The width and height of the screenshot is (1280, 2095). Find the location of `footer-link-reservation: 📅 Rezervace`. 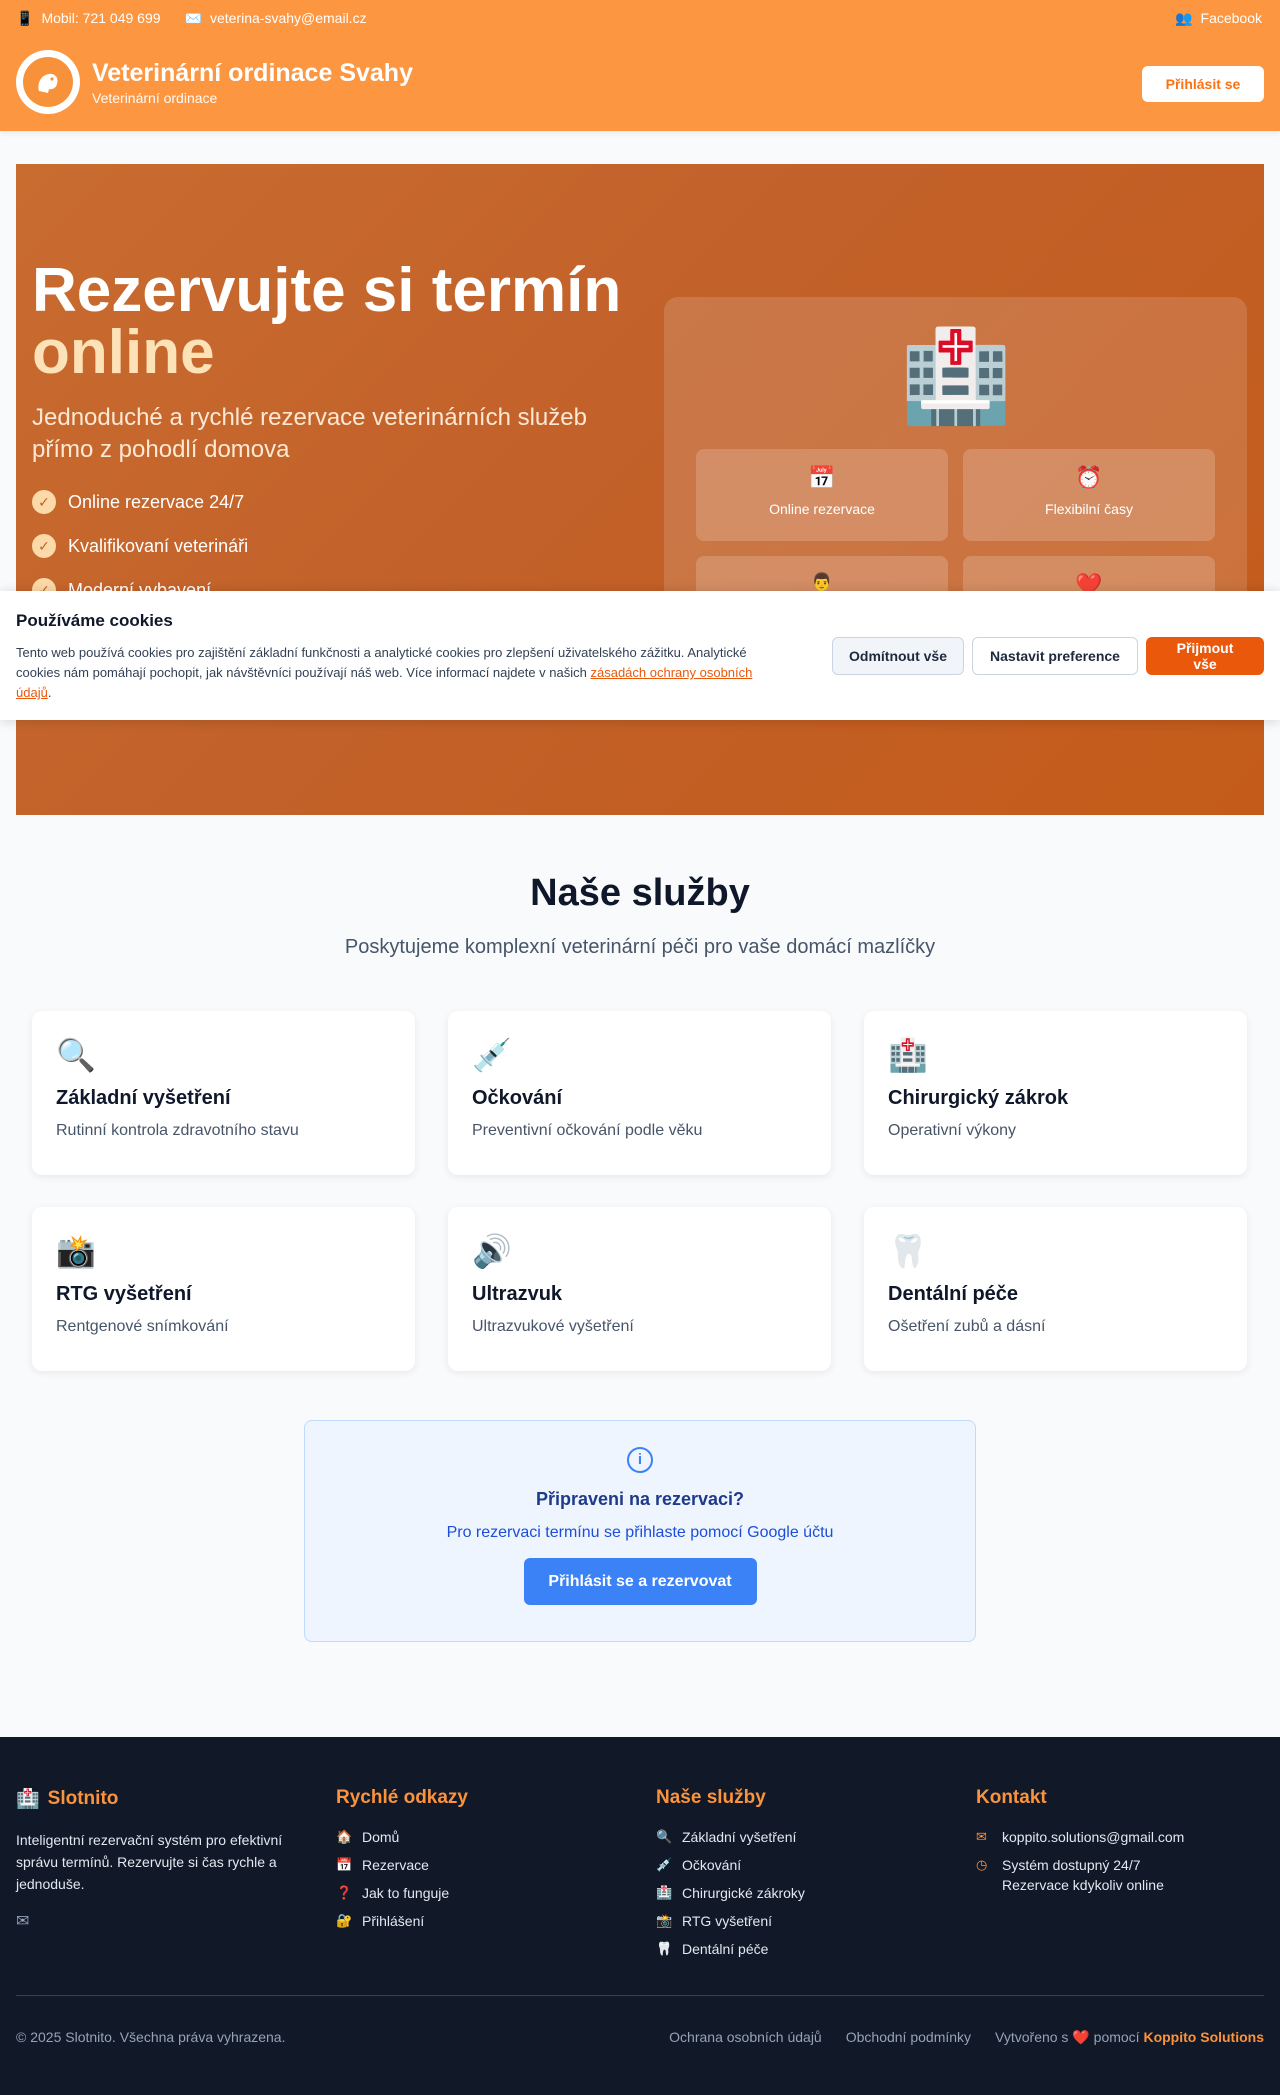

footer-link-reservation: 📅 Rezervace is located at coordinates (402, 1865).